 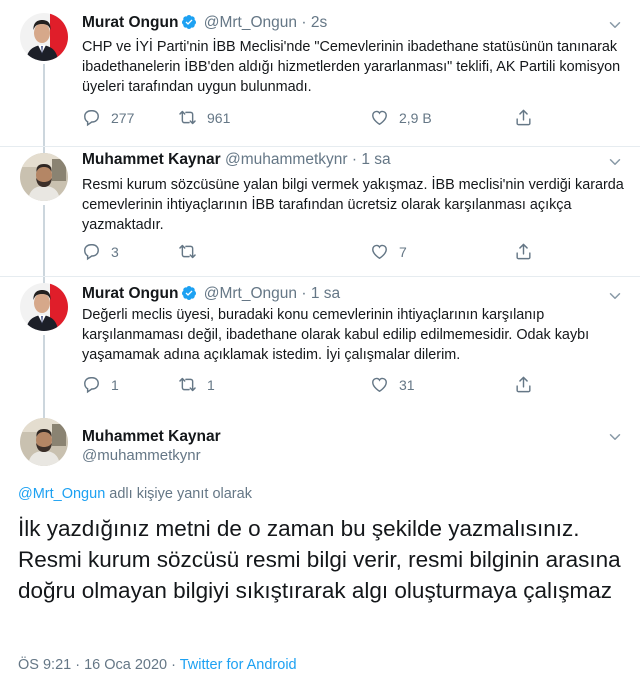 I want to click on reply-context: @Mrt_Ongun adlı kişiye yanıt olarak, so click(x=135, y=494).